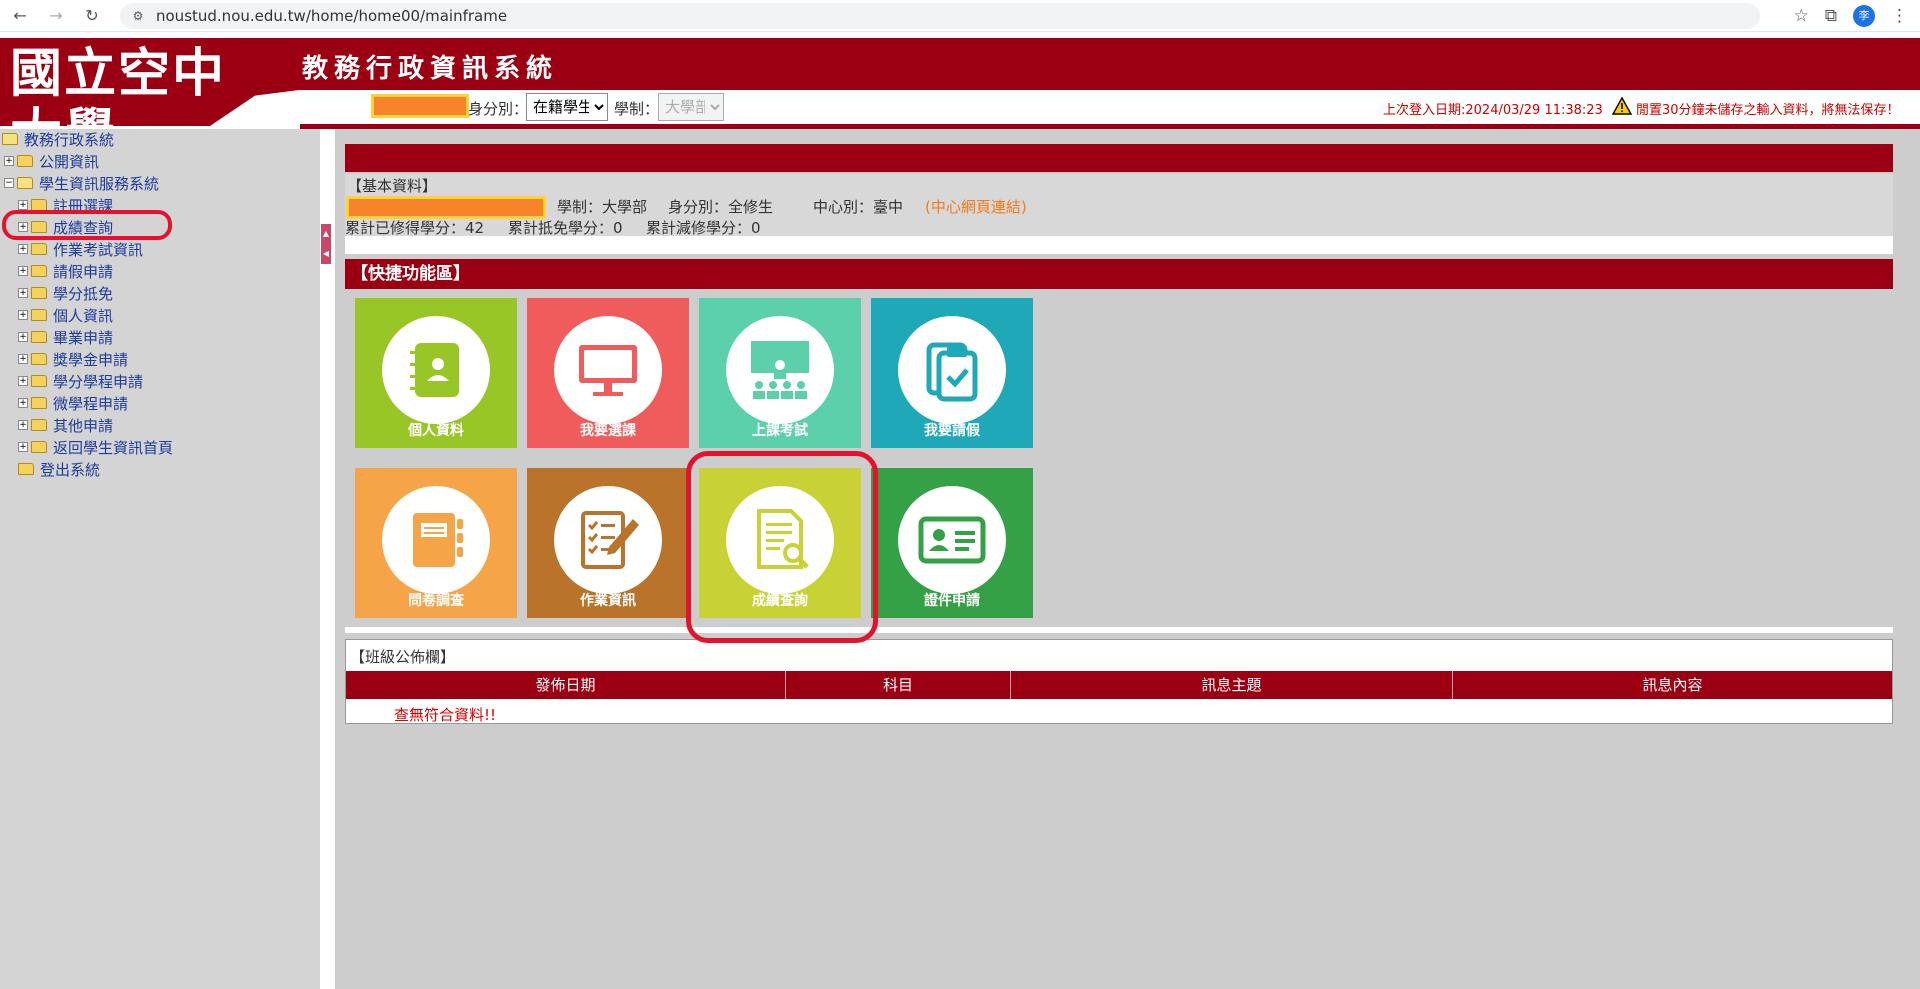 Image resolution: width=1920 pixels, height=989 pixels. Describe the element at coordinates (326, 244) in the screenshot. I see `sidebar-collapse-handle: ▲ ◀` at that location.